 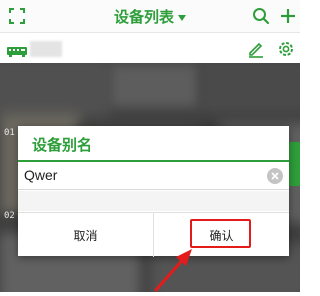 I want to click on channel-number: 02, so click(x=9, y=216).